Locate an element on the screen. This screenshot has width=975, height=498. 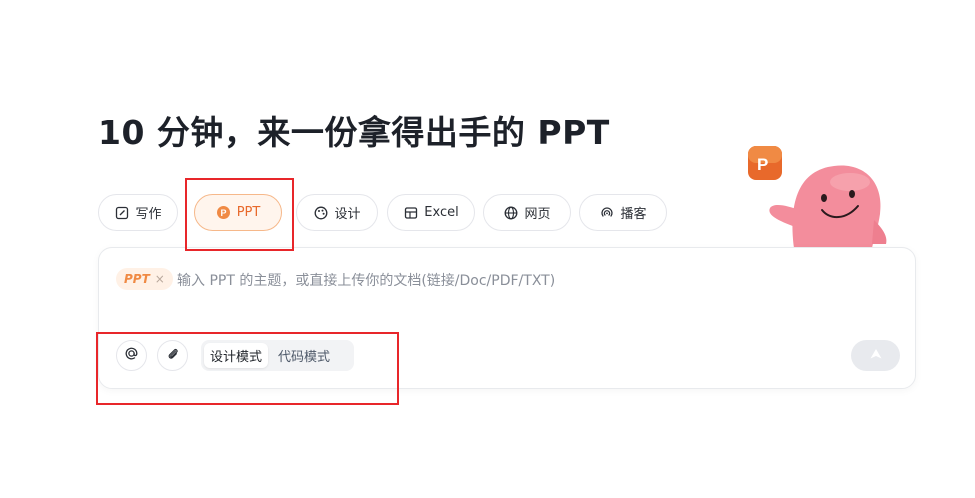
send-icon is located at coordinates (876, 355).